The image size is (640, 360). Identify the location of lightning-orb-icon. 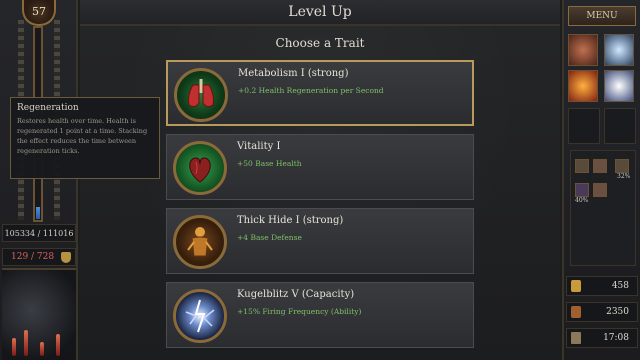
(200, 316).